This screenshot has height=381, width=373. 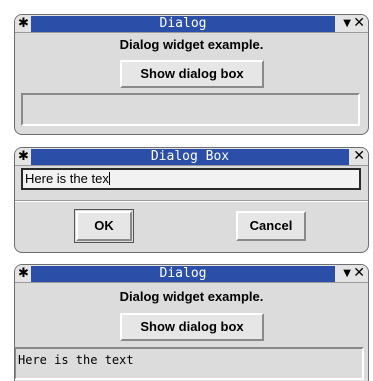 I want to click on ok-button: OK, so click(x=104, y=226).